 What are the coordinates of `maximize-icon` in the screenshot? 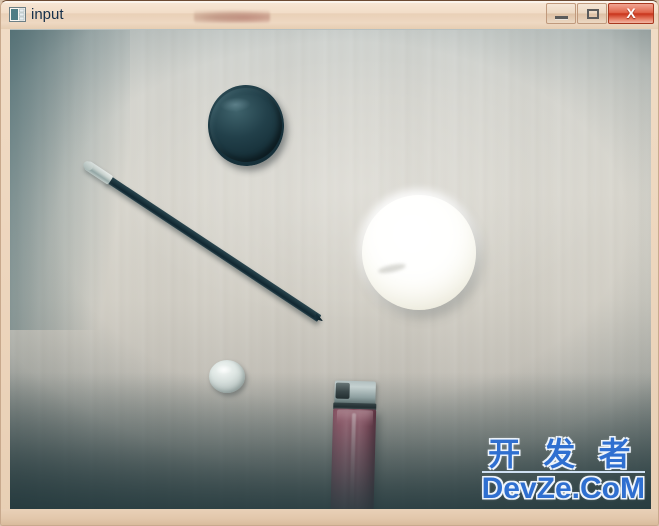 It's located at (593, 14).